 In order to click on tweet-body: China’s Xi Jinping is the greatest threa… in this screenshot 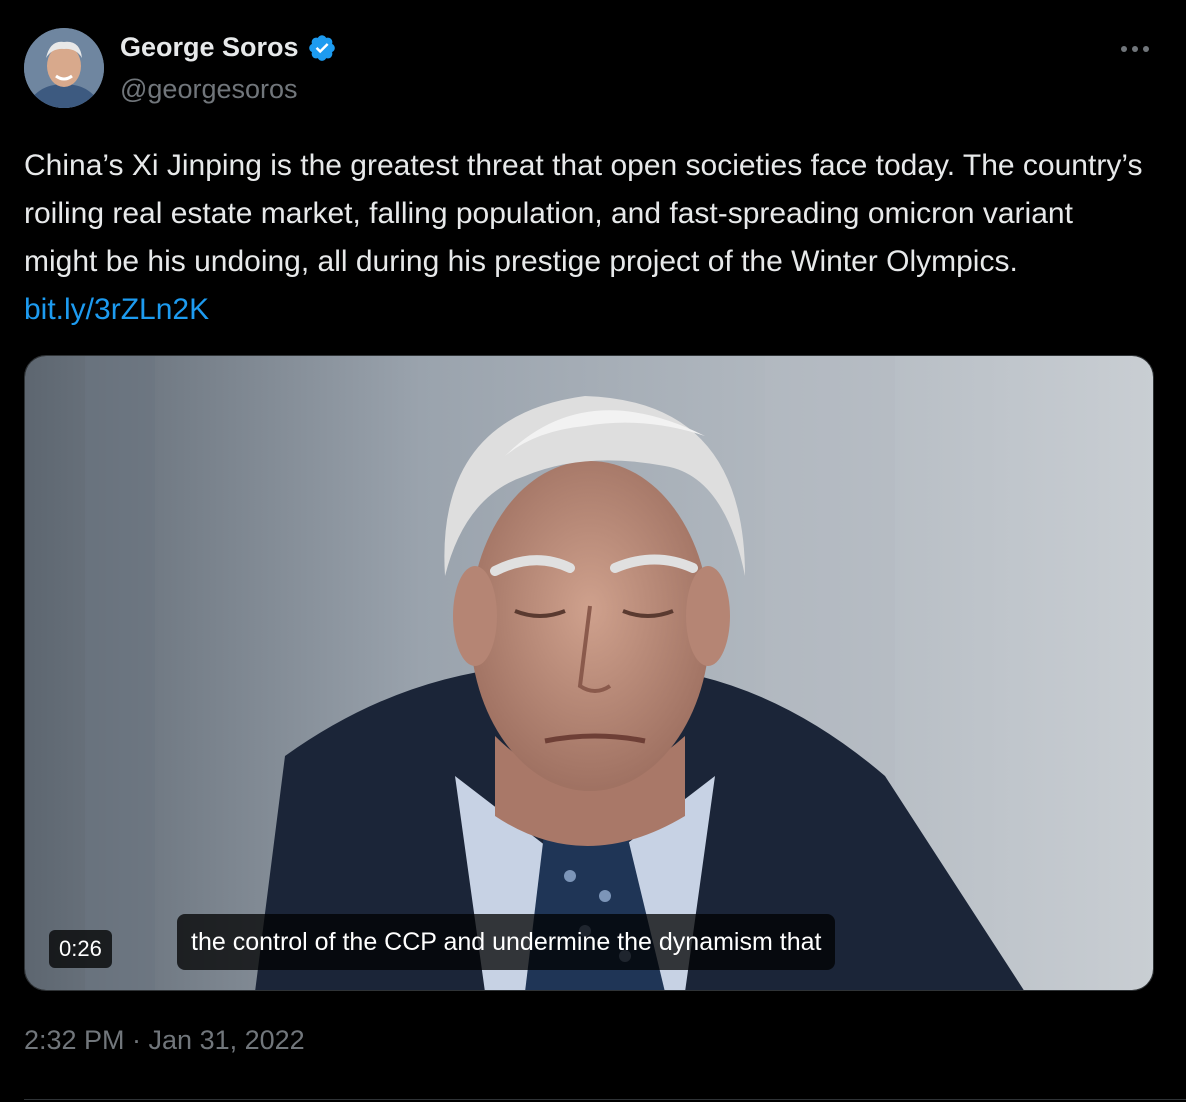, I will do `click(587, 213)`.